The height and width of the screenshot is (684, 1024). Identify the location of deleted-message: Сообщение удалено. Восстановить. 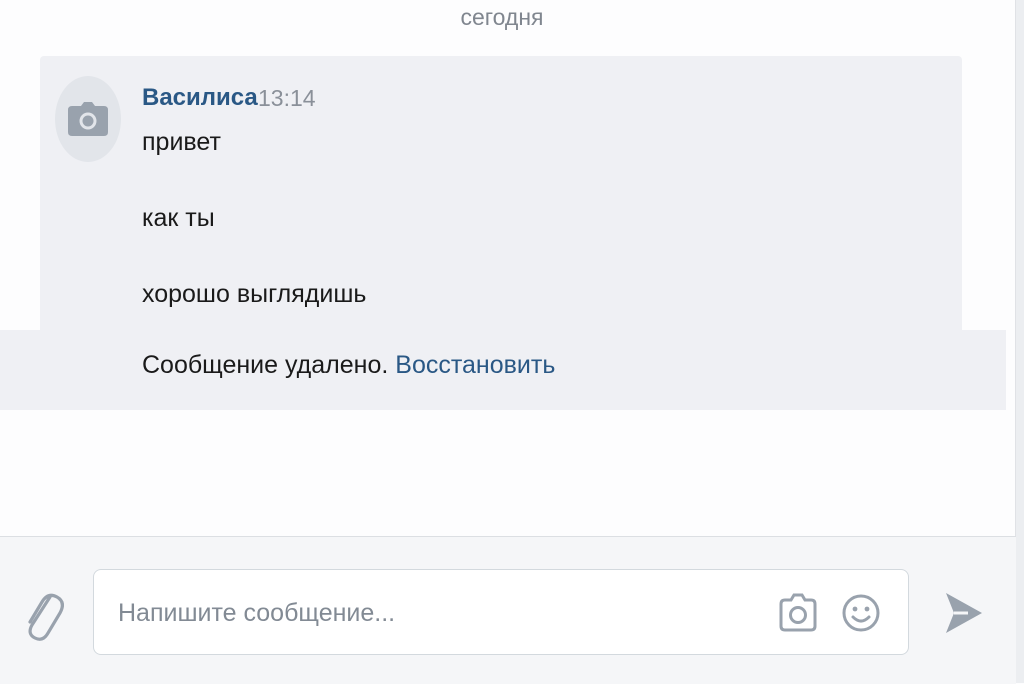
(503, 370).